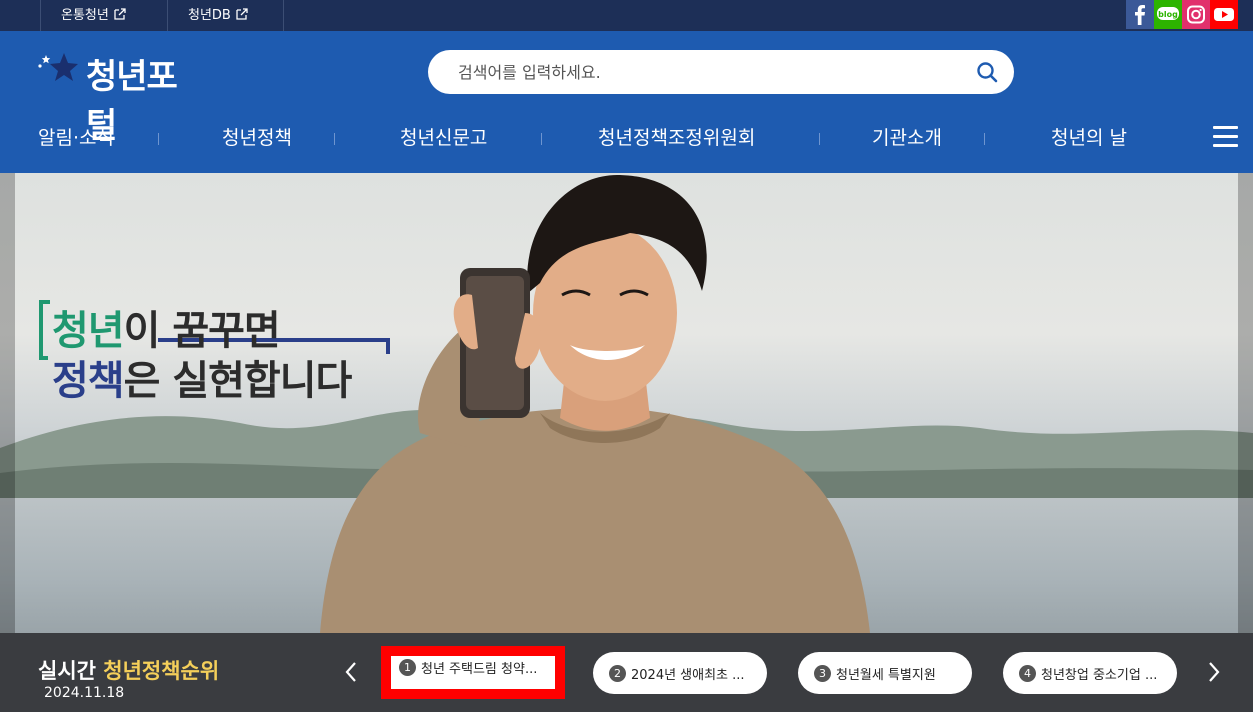 This screenshot has width=1253, height=712. I want to click on youtube-icon, so click(1224, 14).